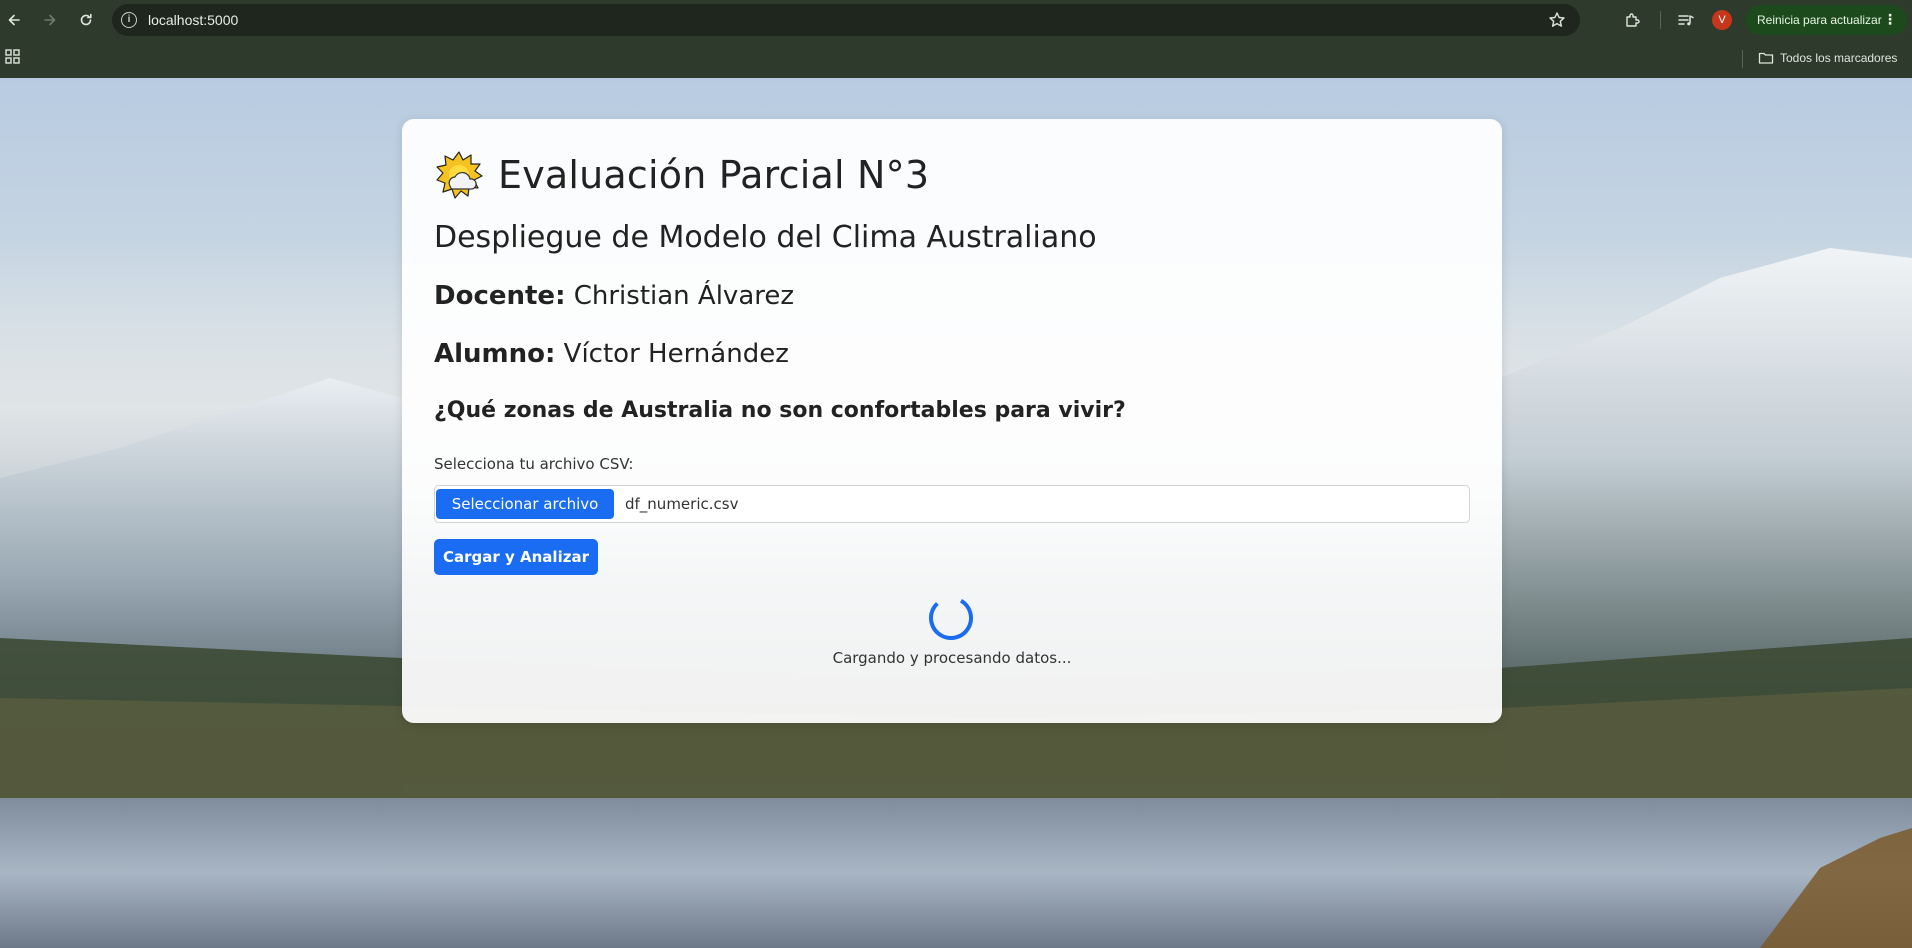 Image resolution: width=1912 pixels, height=948 pixels. What do you see at coordinates (525, 504) in the screenshot?
I see `choose-file-button: Seleccionar archivo` at bounding box center [525, 504].